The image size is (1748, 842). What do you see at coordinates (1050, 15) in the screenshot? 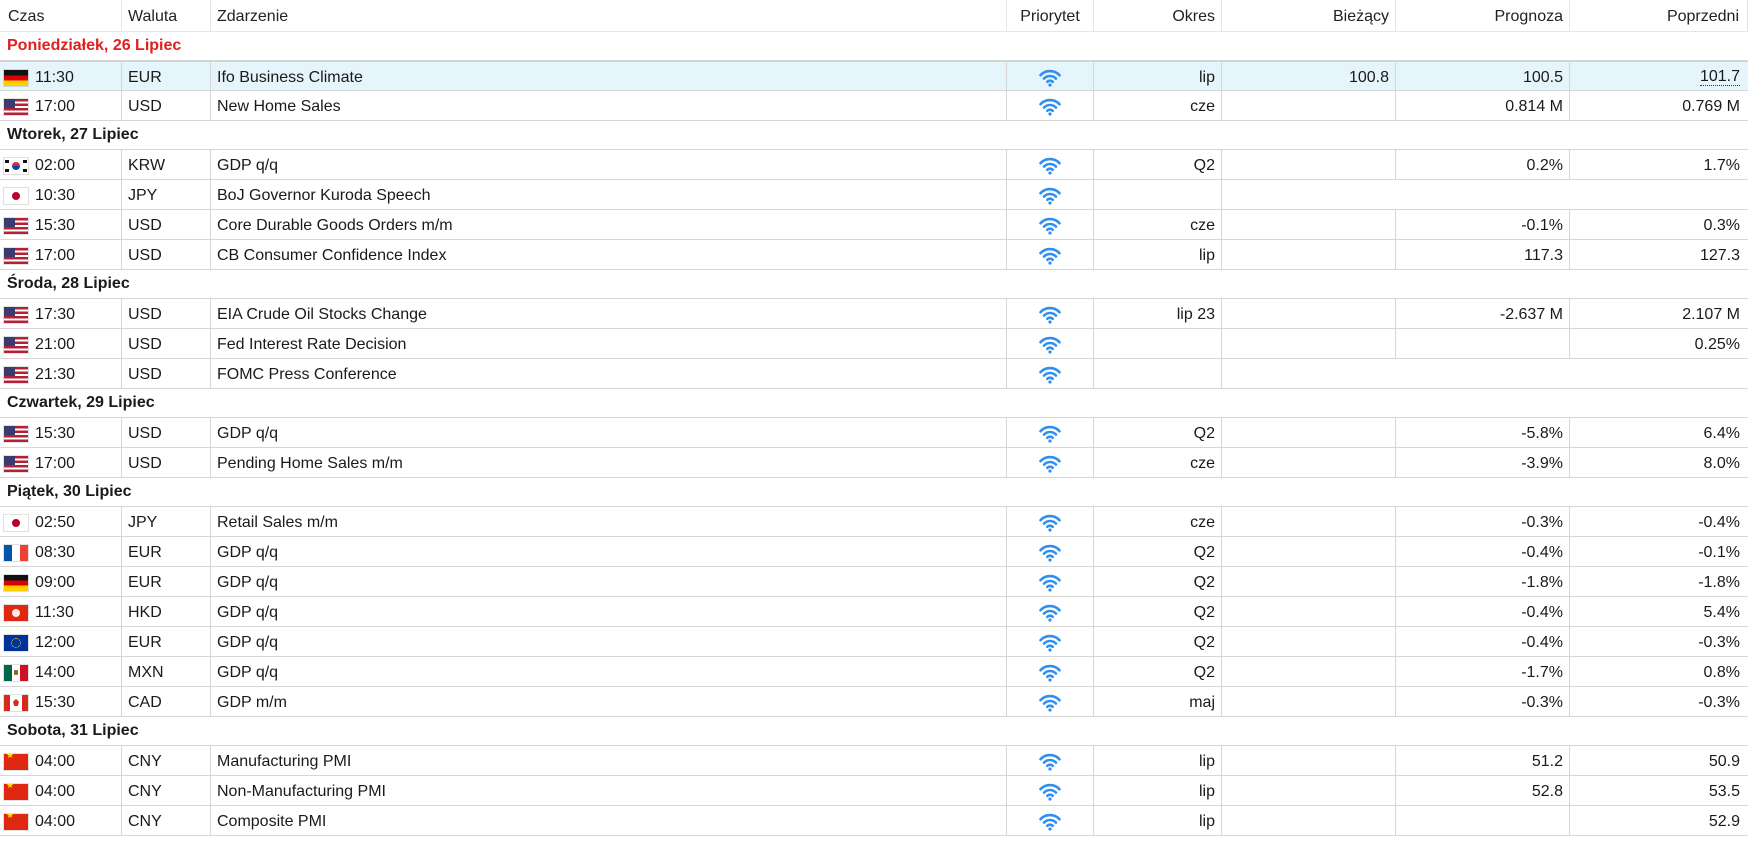
I see `column-header-priority: Priorytet` at bounding box center [1050, 15].